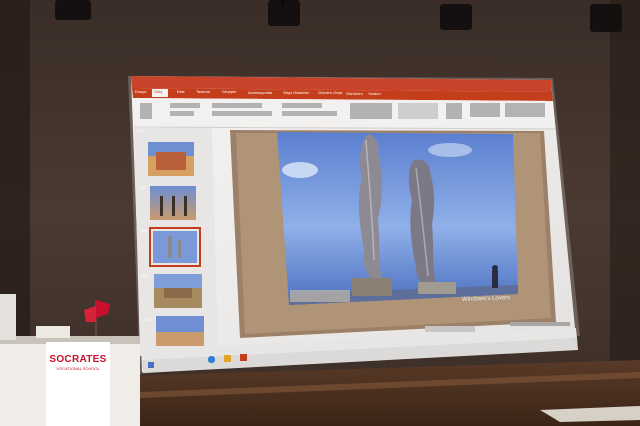 The image size is (640, 426). What do you see at coordinates (227, 358) in the screenshot?
I see `file-explorer-icon` at bounding box center [227, 358].